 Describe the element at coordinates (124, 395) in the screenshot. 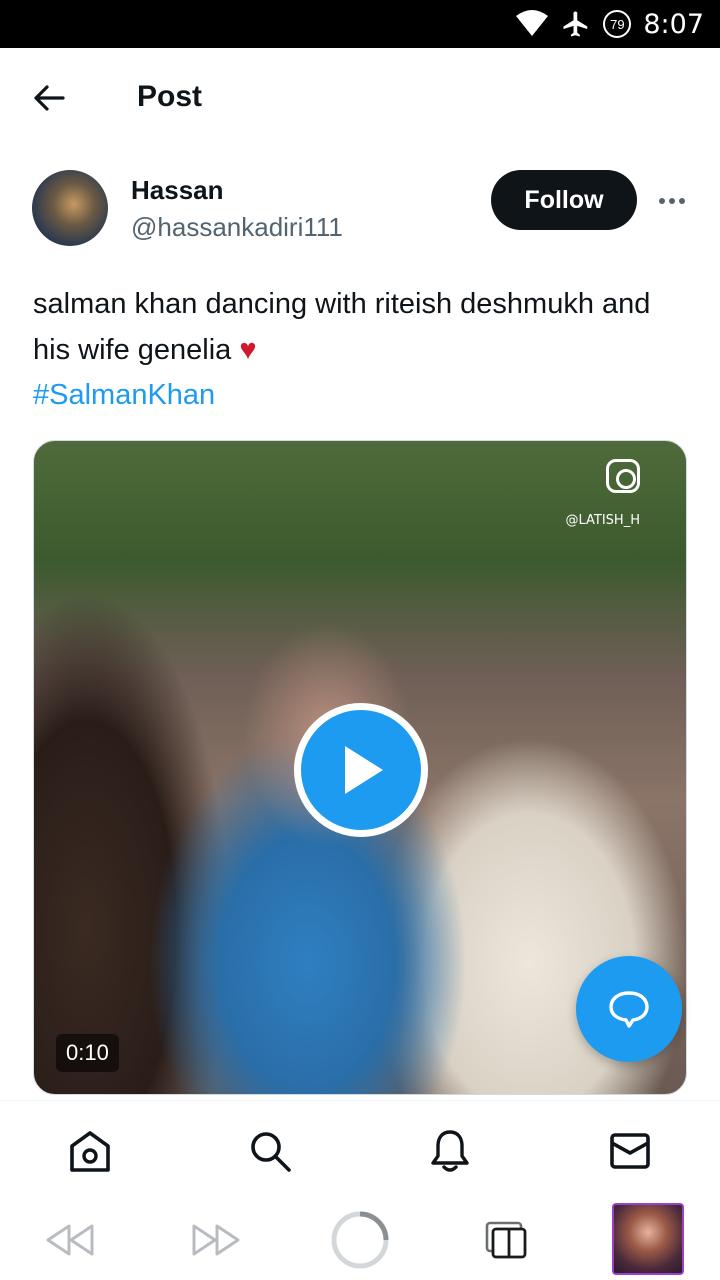

I see `hashtag-link: #SalmanKhan` at that location.